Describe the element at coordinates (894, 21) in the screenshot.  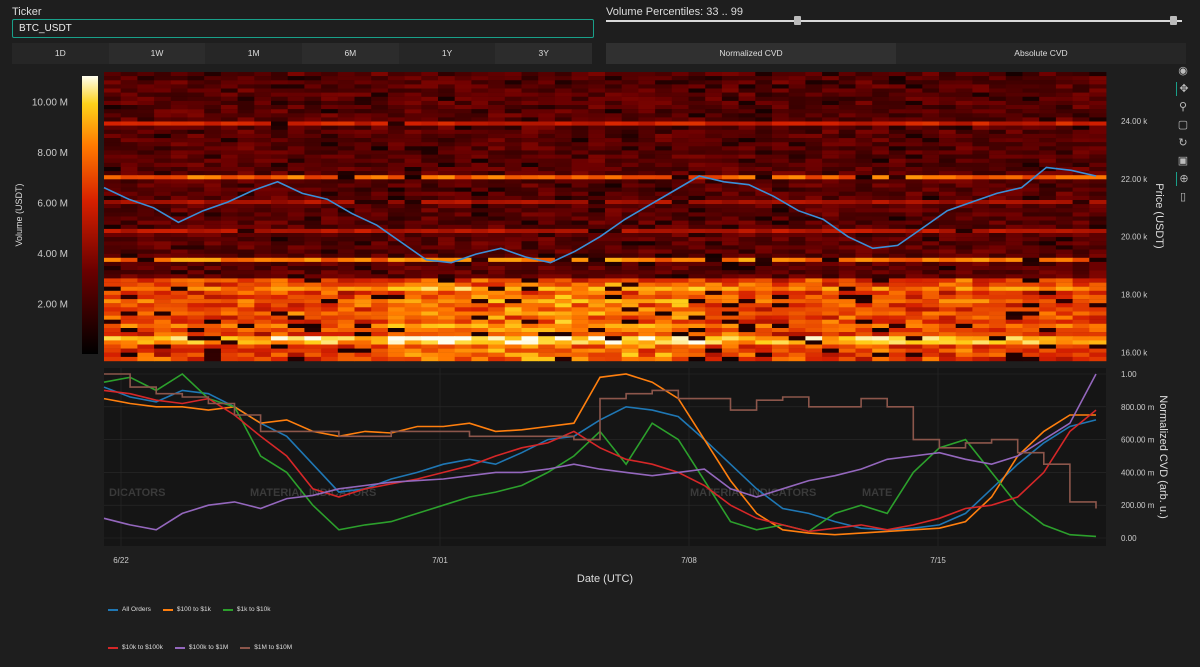
I see `volume-percentile-slider` at that location.